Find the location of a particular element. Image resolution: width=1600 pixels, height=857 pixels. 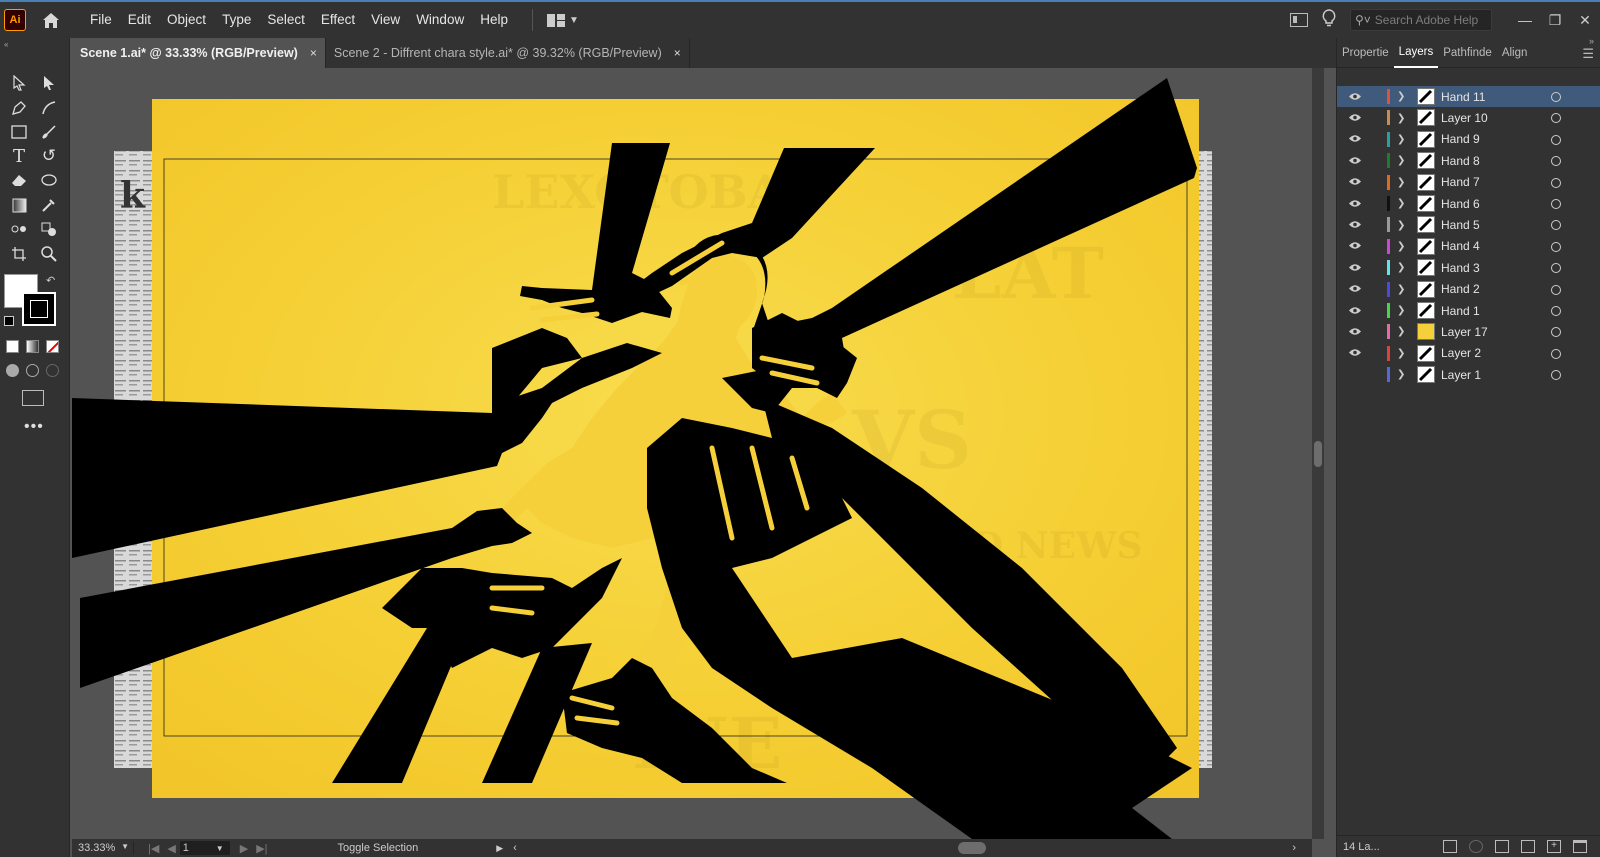

rectangle-tool-icon is located at coordinates (19, 132).